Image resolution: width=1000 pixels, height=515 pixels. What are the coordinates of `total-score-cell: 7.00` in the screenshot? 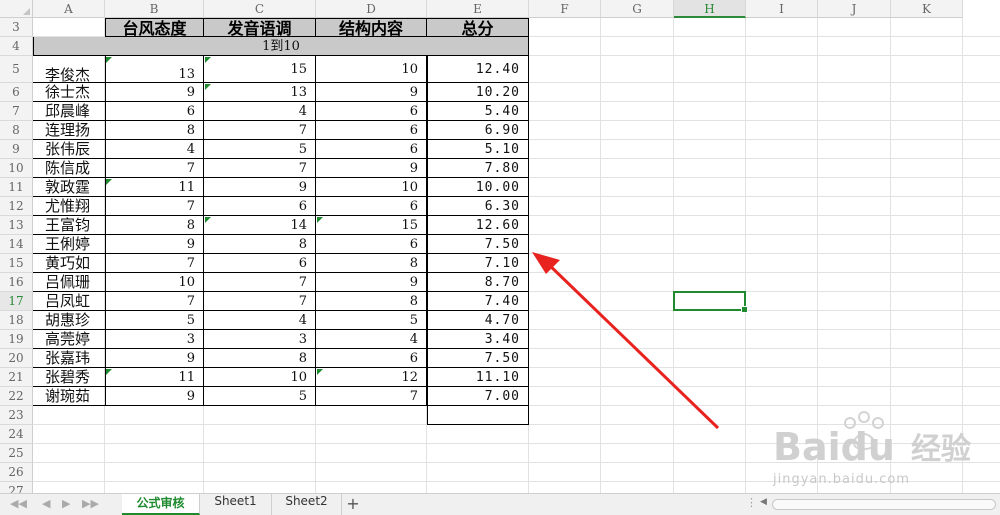 It's located at (478, 396).